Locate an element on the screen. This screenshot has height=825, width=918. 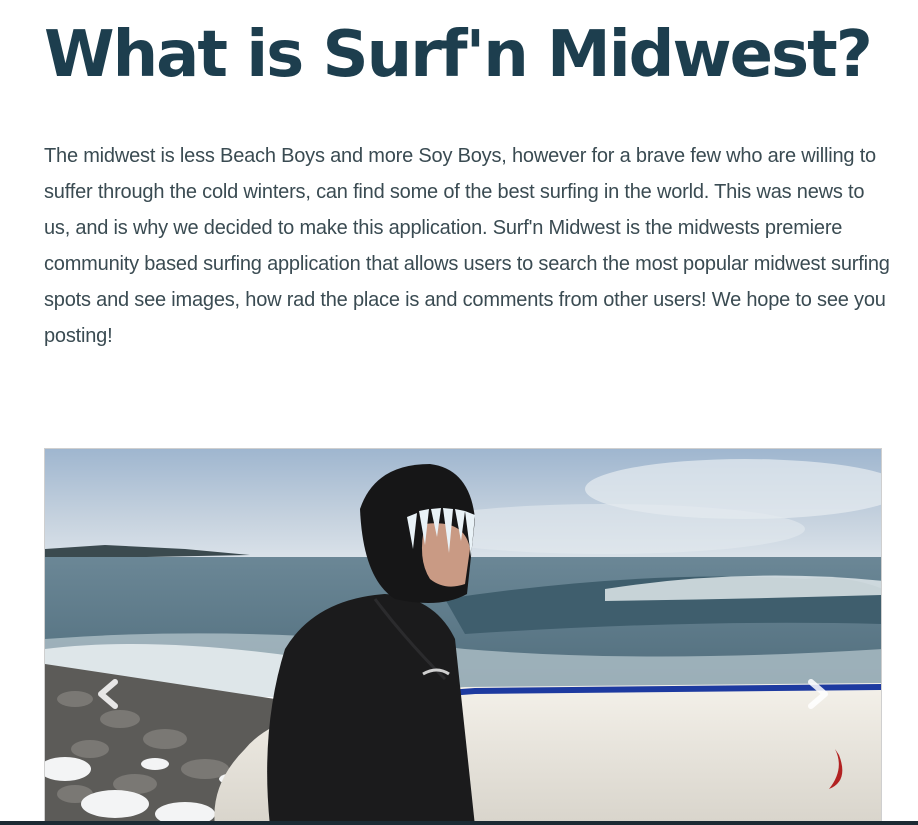
carousel-prev-button is located at coordinates (109, 694).